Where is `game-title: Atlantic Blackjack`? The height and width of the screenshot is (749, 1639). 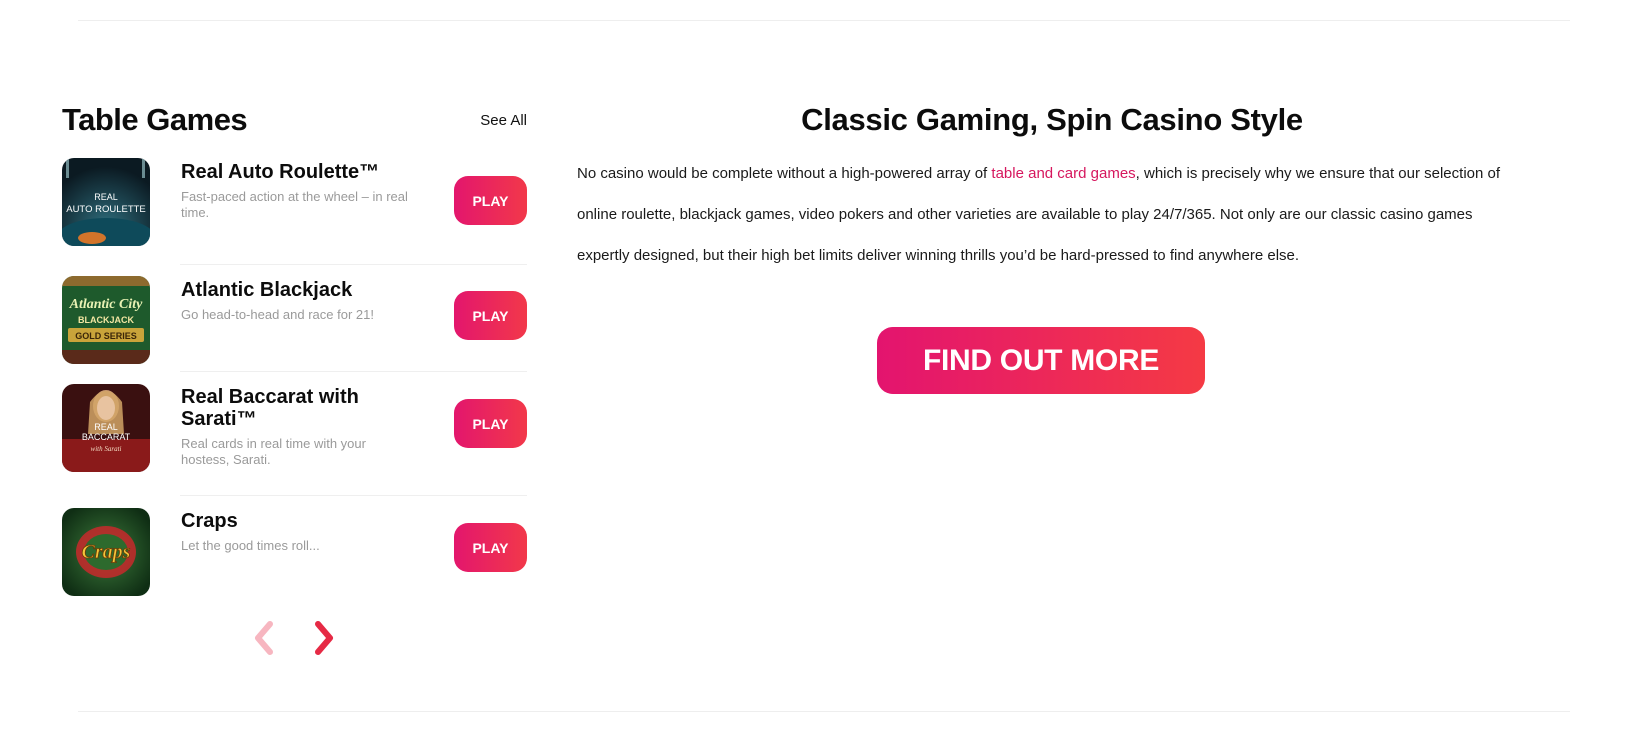
game-title: Atlantic Blackjack is located at coordinates (291, 290).